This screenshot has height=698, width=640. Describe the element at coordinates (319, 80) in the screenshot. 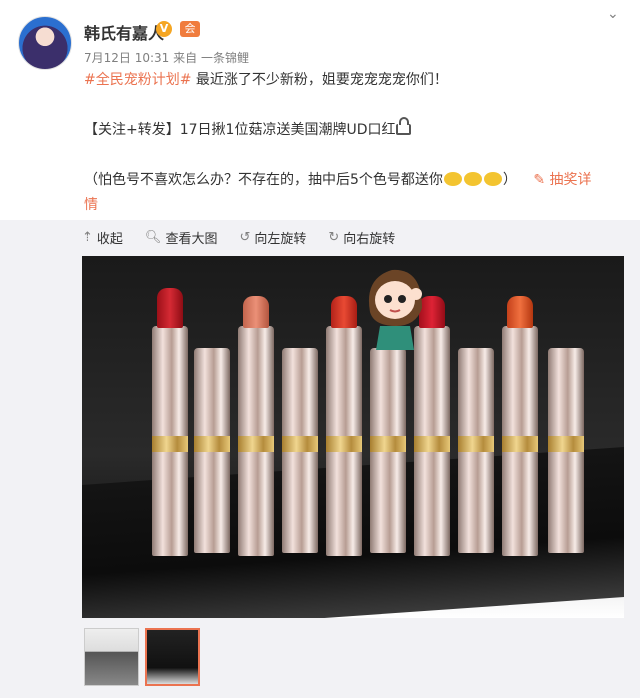

I see `post-text: 最近涨了不少新粉，姐要宠宠宠宠你们！` at that location.